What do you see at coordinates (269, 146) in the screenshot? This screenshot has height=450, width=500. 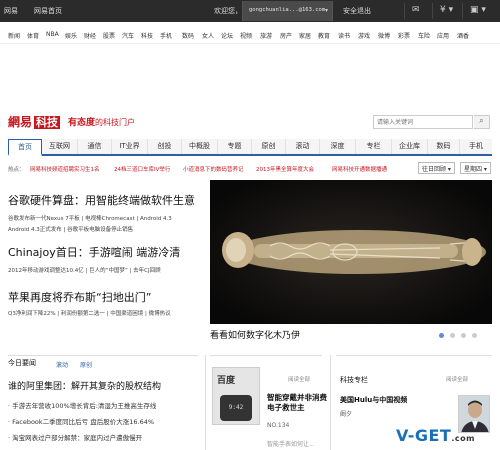 I see `tab-original: 原创` at bounding box center [269, 146].